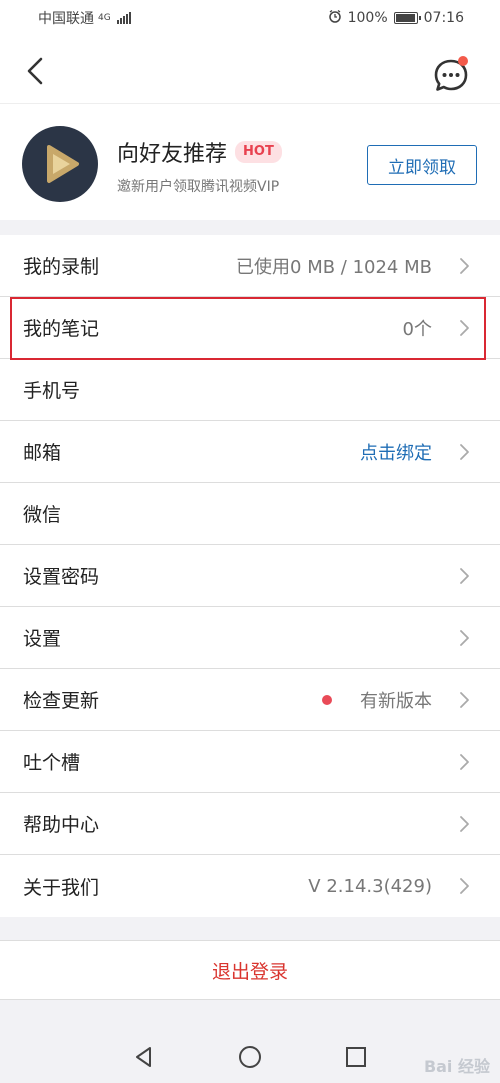 This screenshot has height=1083, width=500. What do you see at coordinates (52, 391) in the screenshot?
I see `menu-row-label: 手机号` at bounding box center [52, 391].